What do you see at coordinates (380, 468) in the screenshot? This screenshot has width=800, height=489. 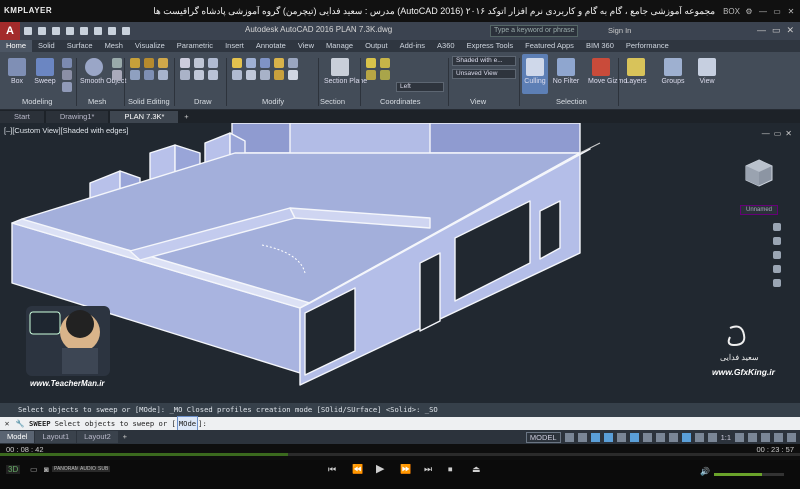 I see `play-icon: ▶` at bounding box center [380, 468].